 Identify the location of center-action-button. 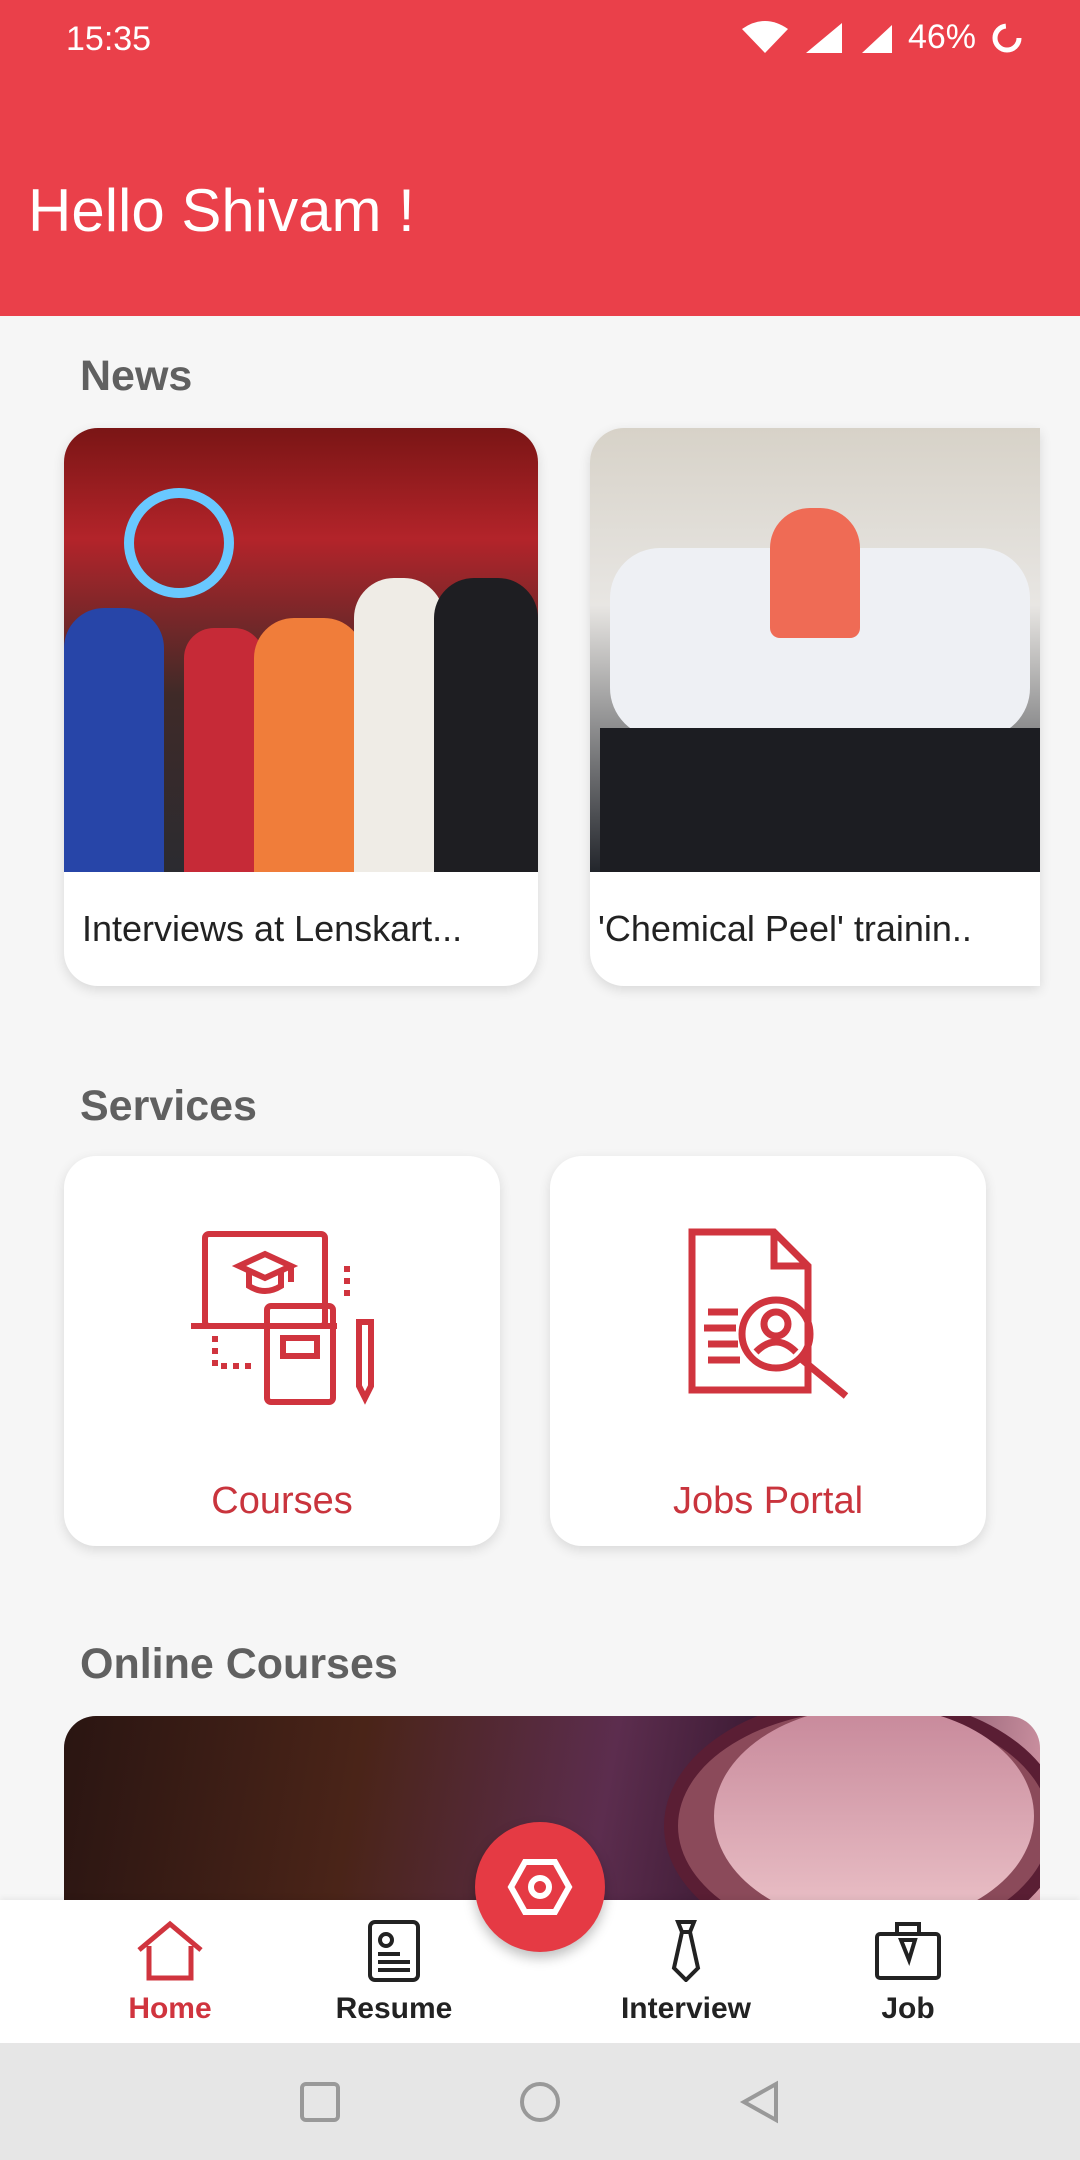
(540, 1887).